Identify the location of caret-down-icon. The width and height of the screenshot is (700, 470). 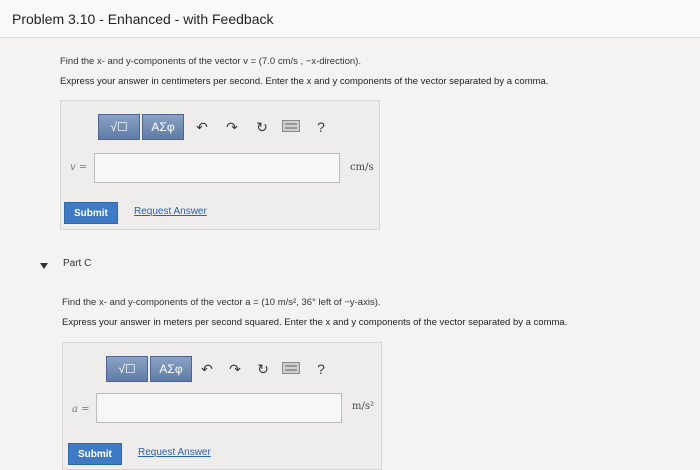
(44, 266).